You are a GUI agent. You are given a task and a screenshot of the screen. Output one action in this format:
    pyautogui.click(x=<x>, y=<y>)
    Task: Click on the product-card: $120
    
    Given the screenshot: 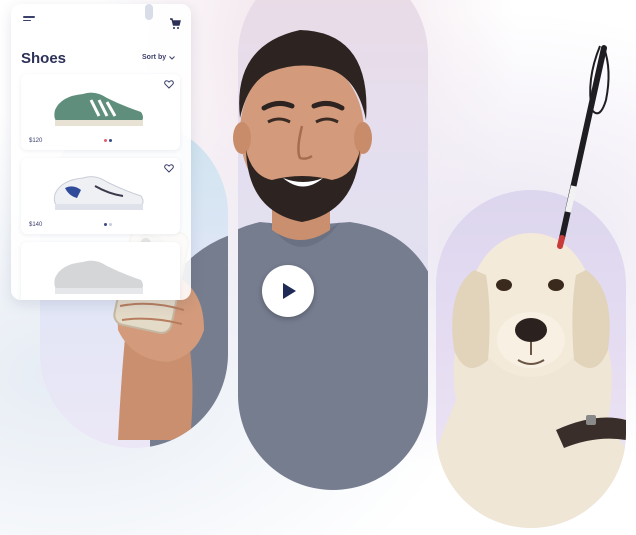 What is the action you would take?
    pyautogui.click(x=100, y=112)
    